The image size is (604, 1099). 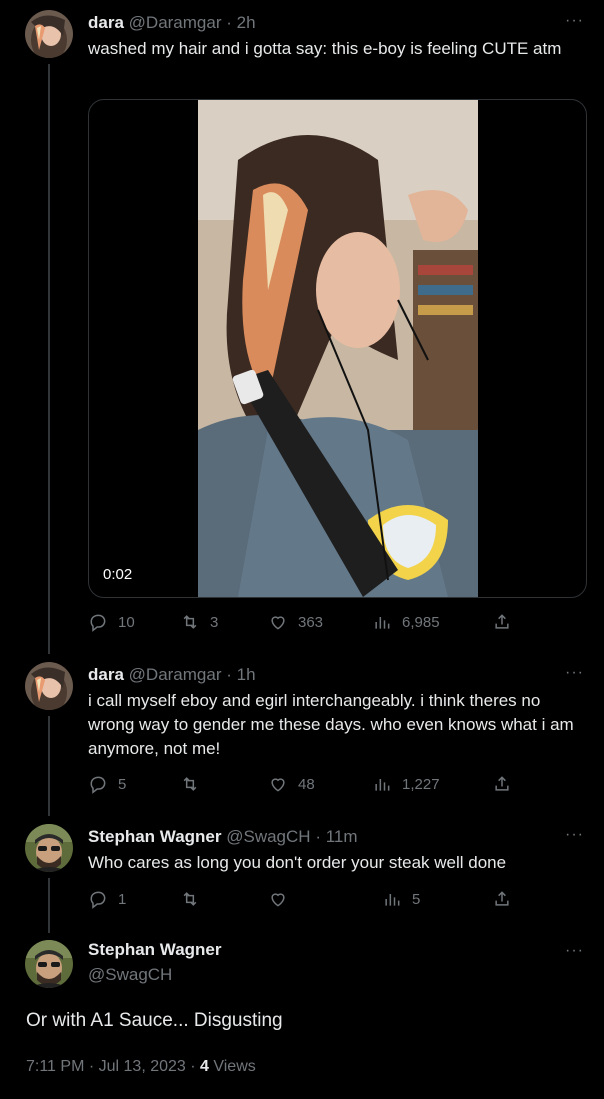 What do you see at coordinates (291, 784) in the screenshot?
I see `like-button: 48` at bounding box center [291, 784].